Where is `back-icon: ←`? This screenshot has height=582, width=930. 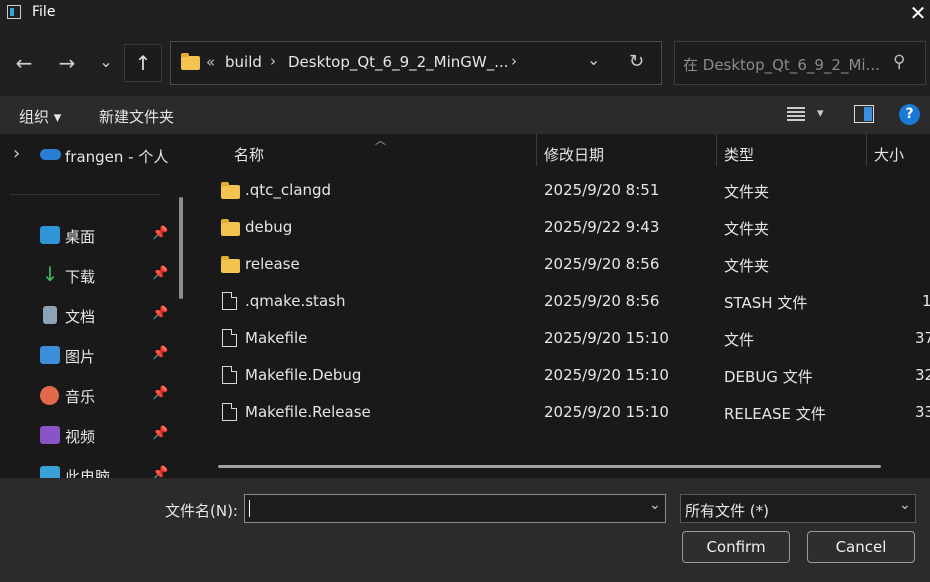 back-icon: ← is located at coordinates (24, 63).